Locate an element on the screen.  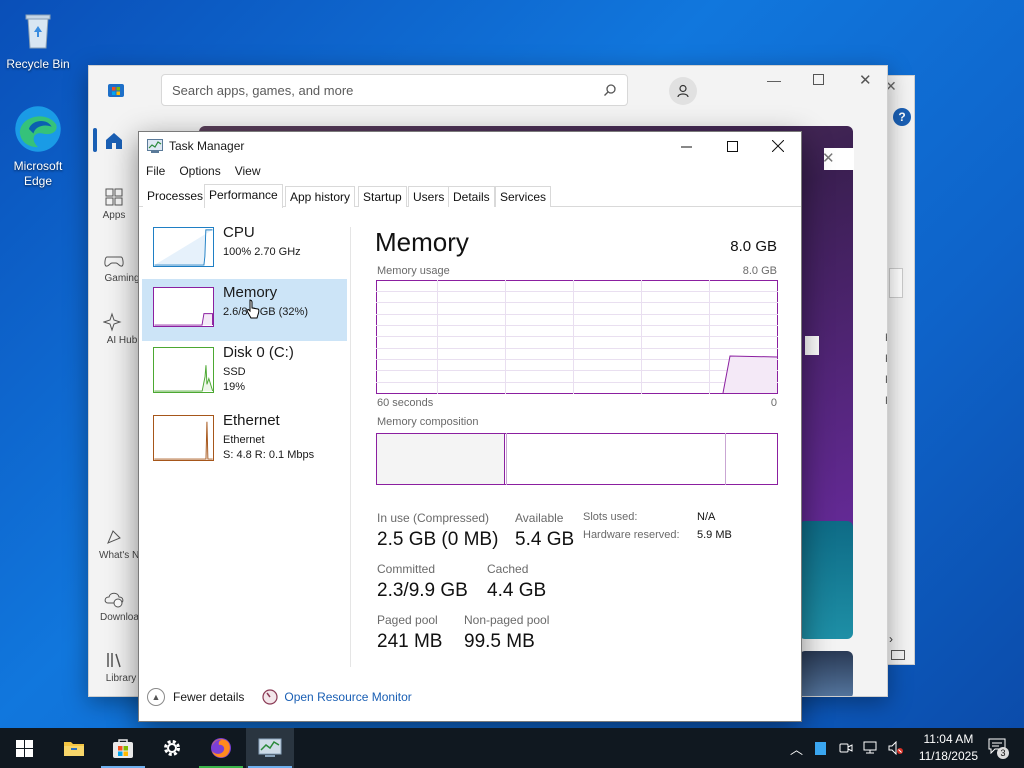
clock-date: 11/18/2025 is located at coordinates (948, 756).